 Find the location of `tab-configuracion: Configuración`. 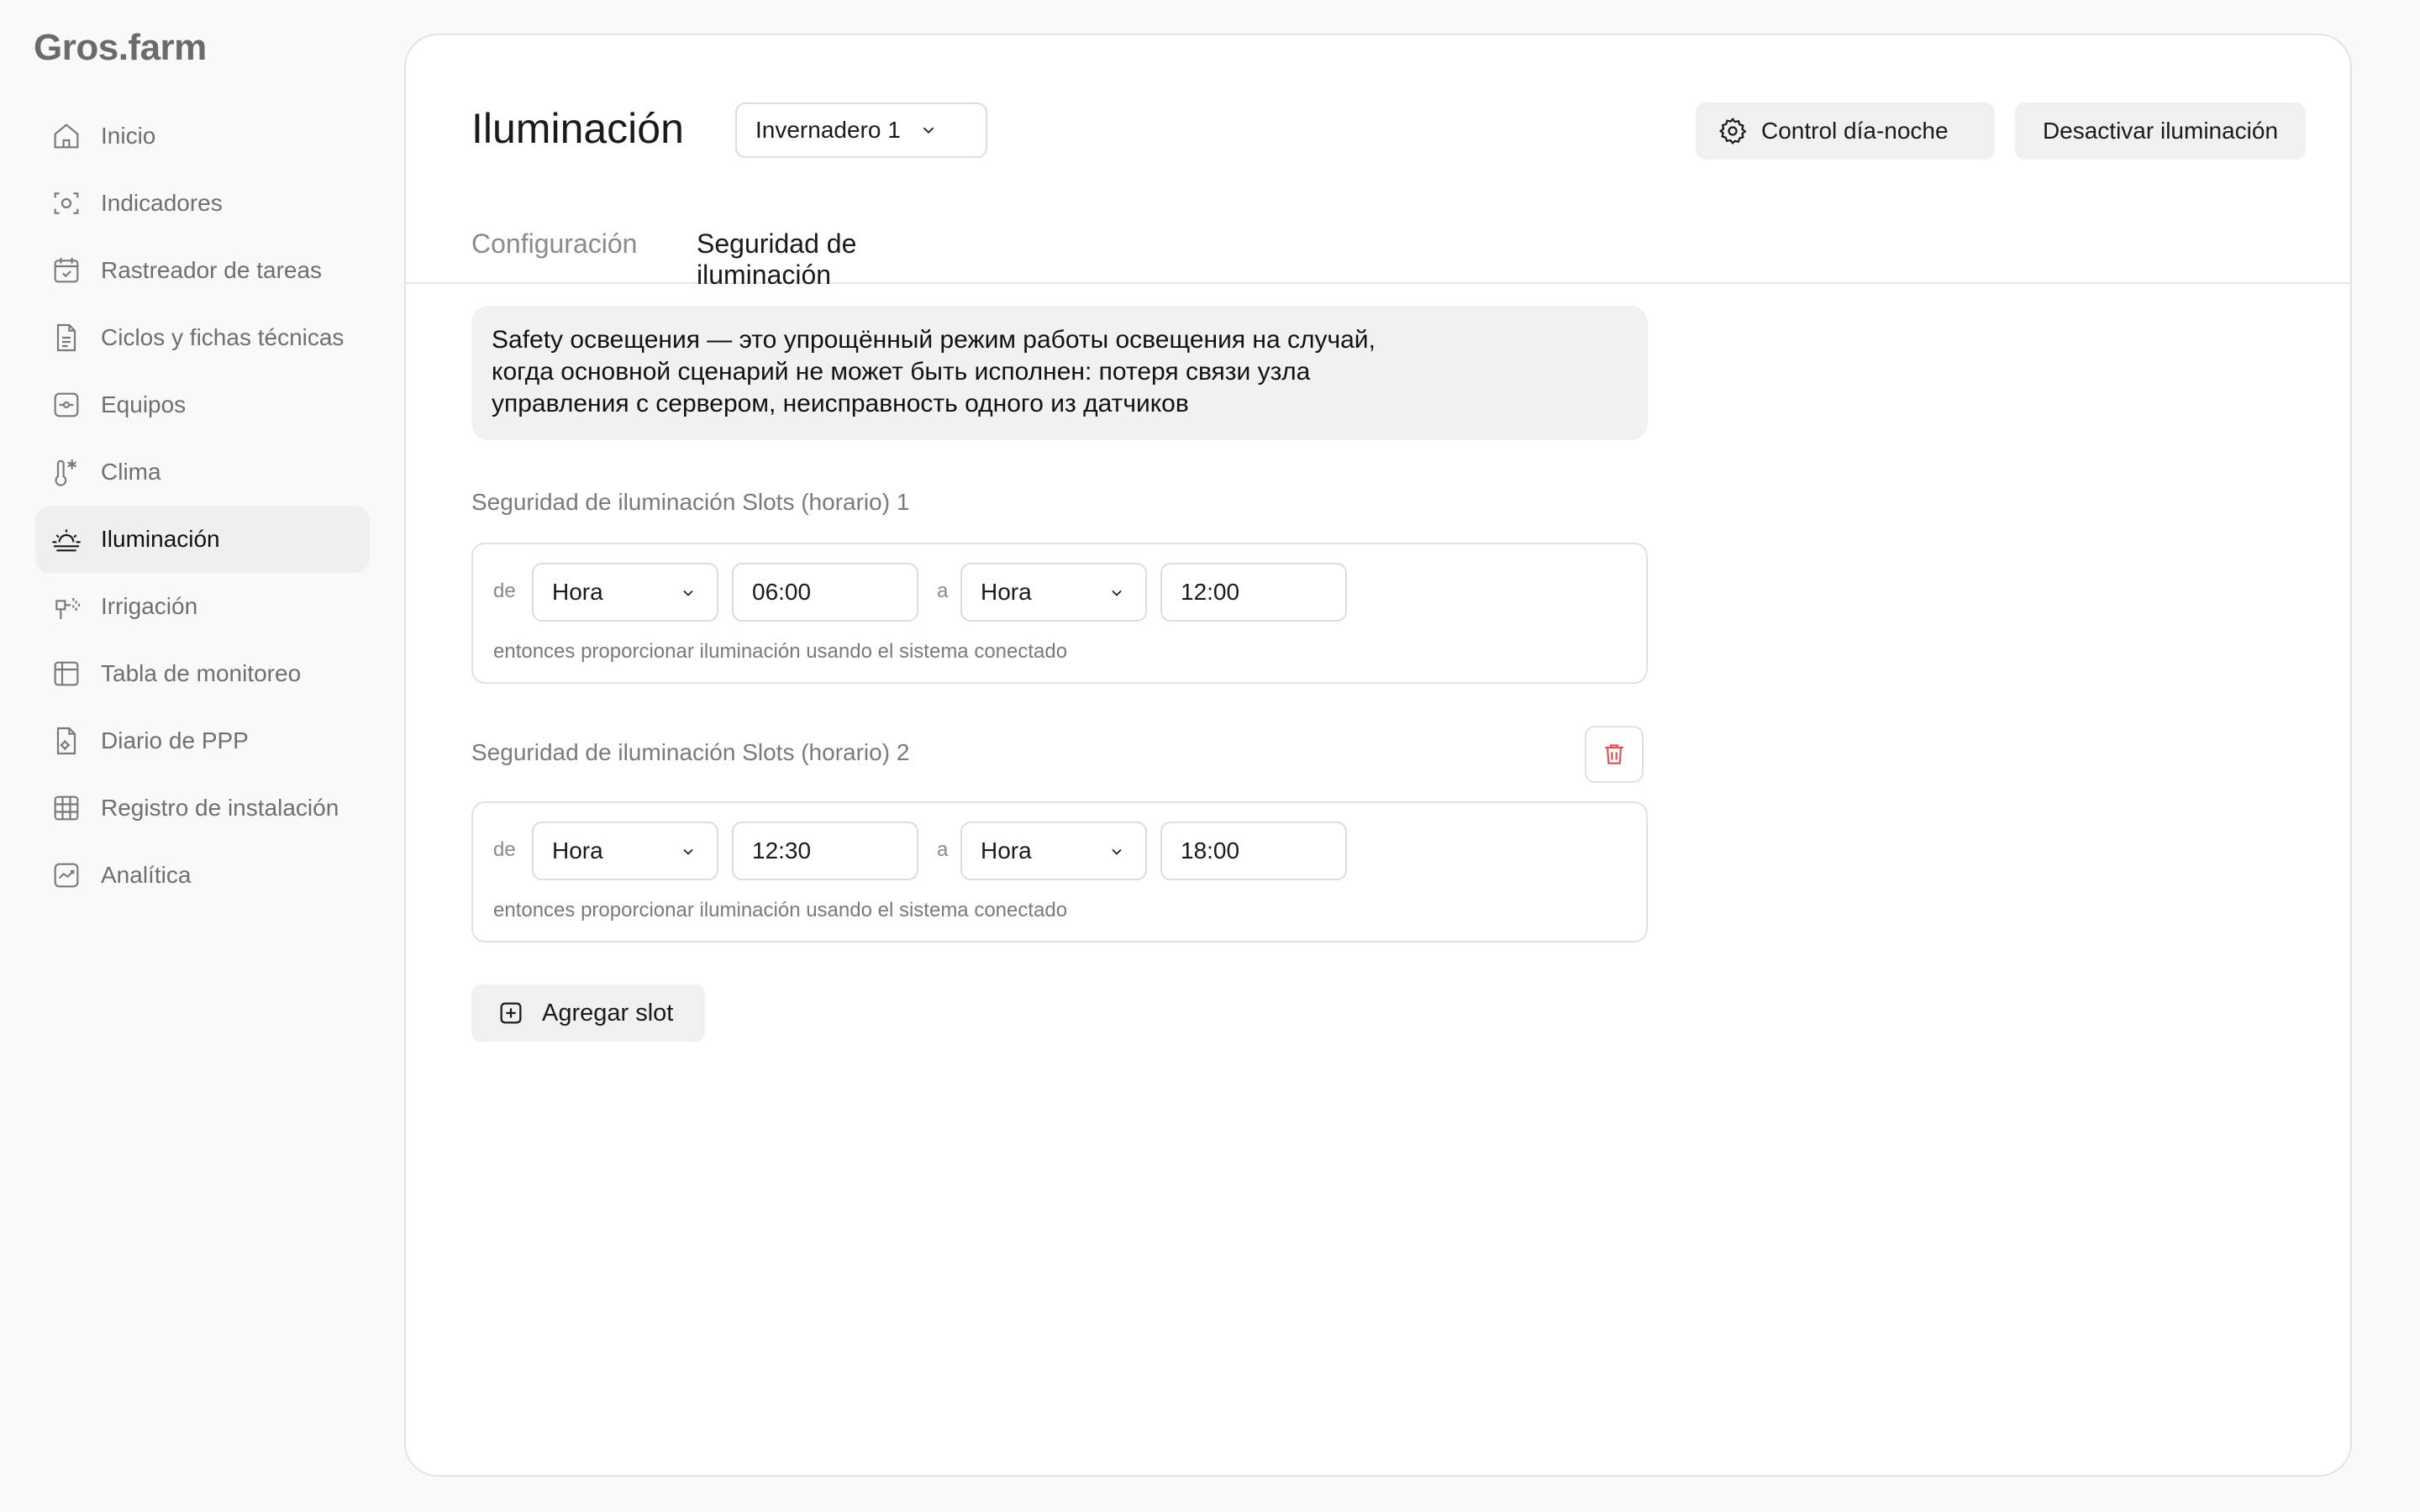

tab-configuracion: Configuración is located at coordinates (554, 253).